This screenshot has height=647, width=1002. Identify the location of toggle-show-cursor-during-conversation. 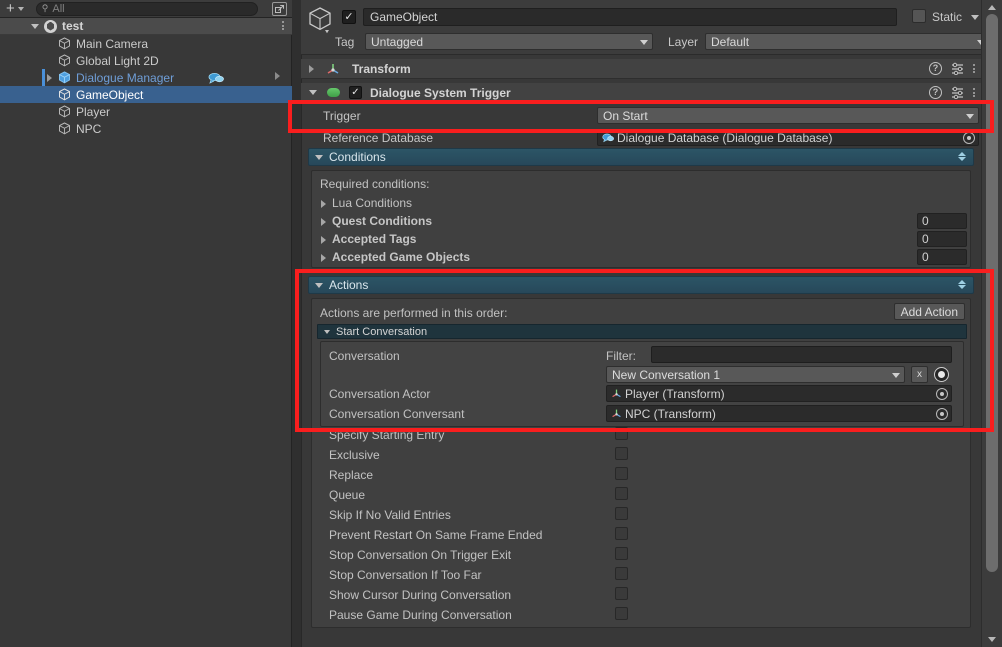
(621, 593).